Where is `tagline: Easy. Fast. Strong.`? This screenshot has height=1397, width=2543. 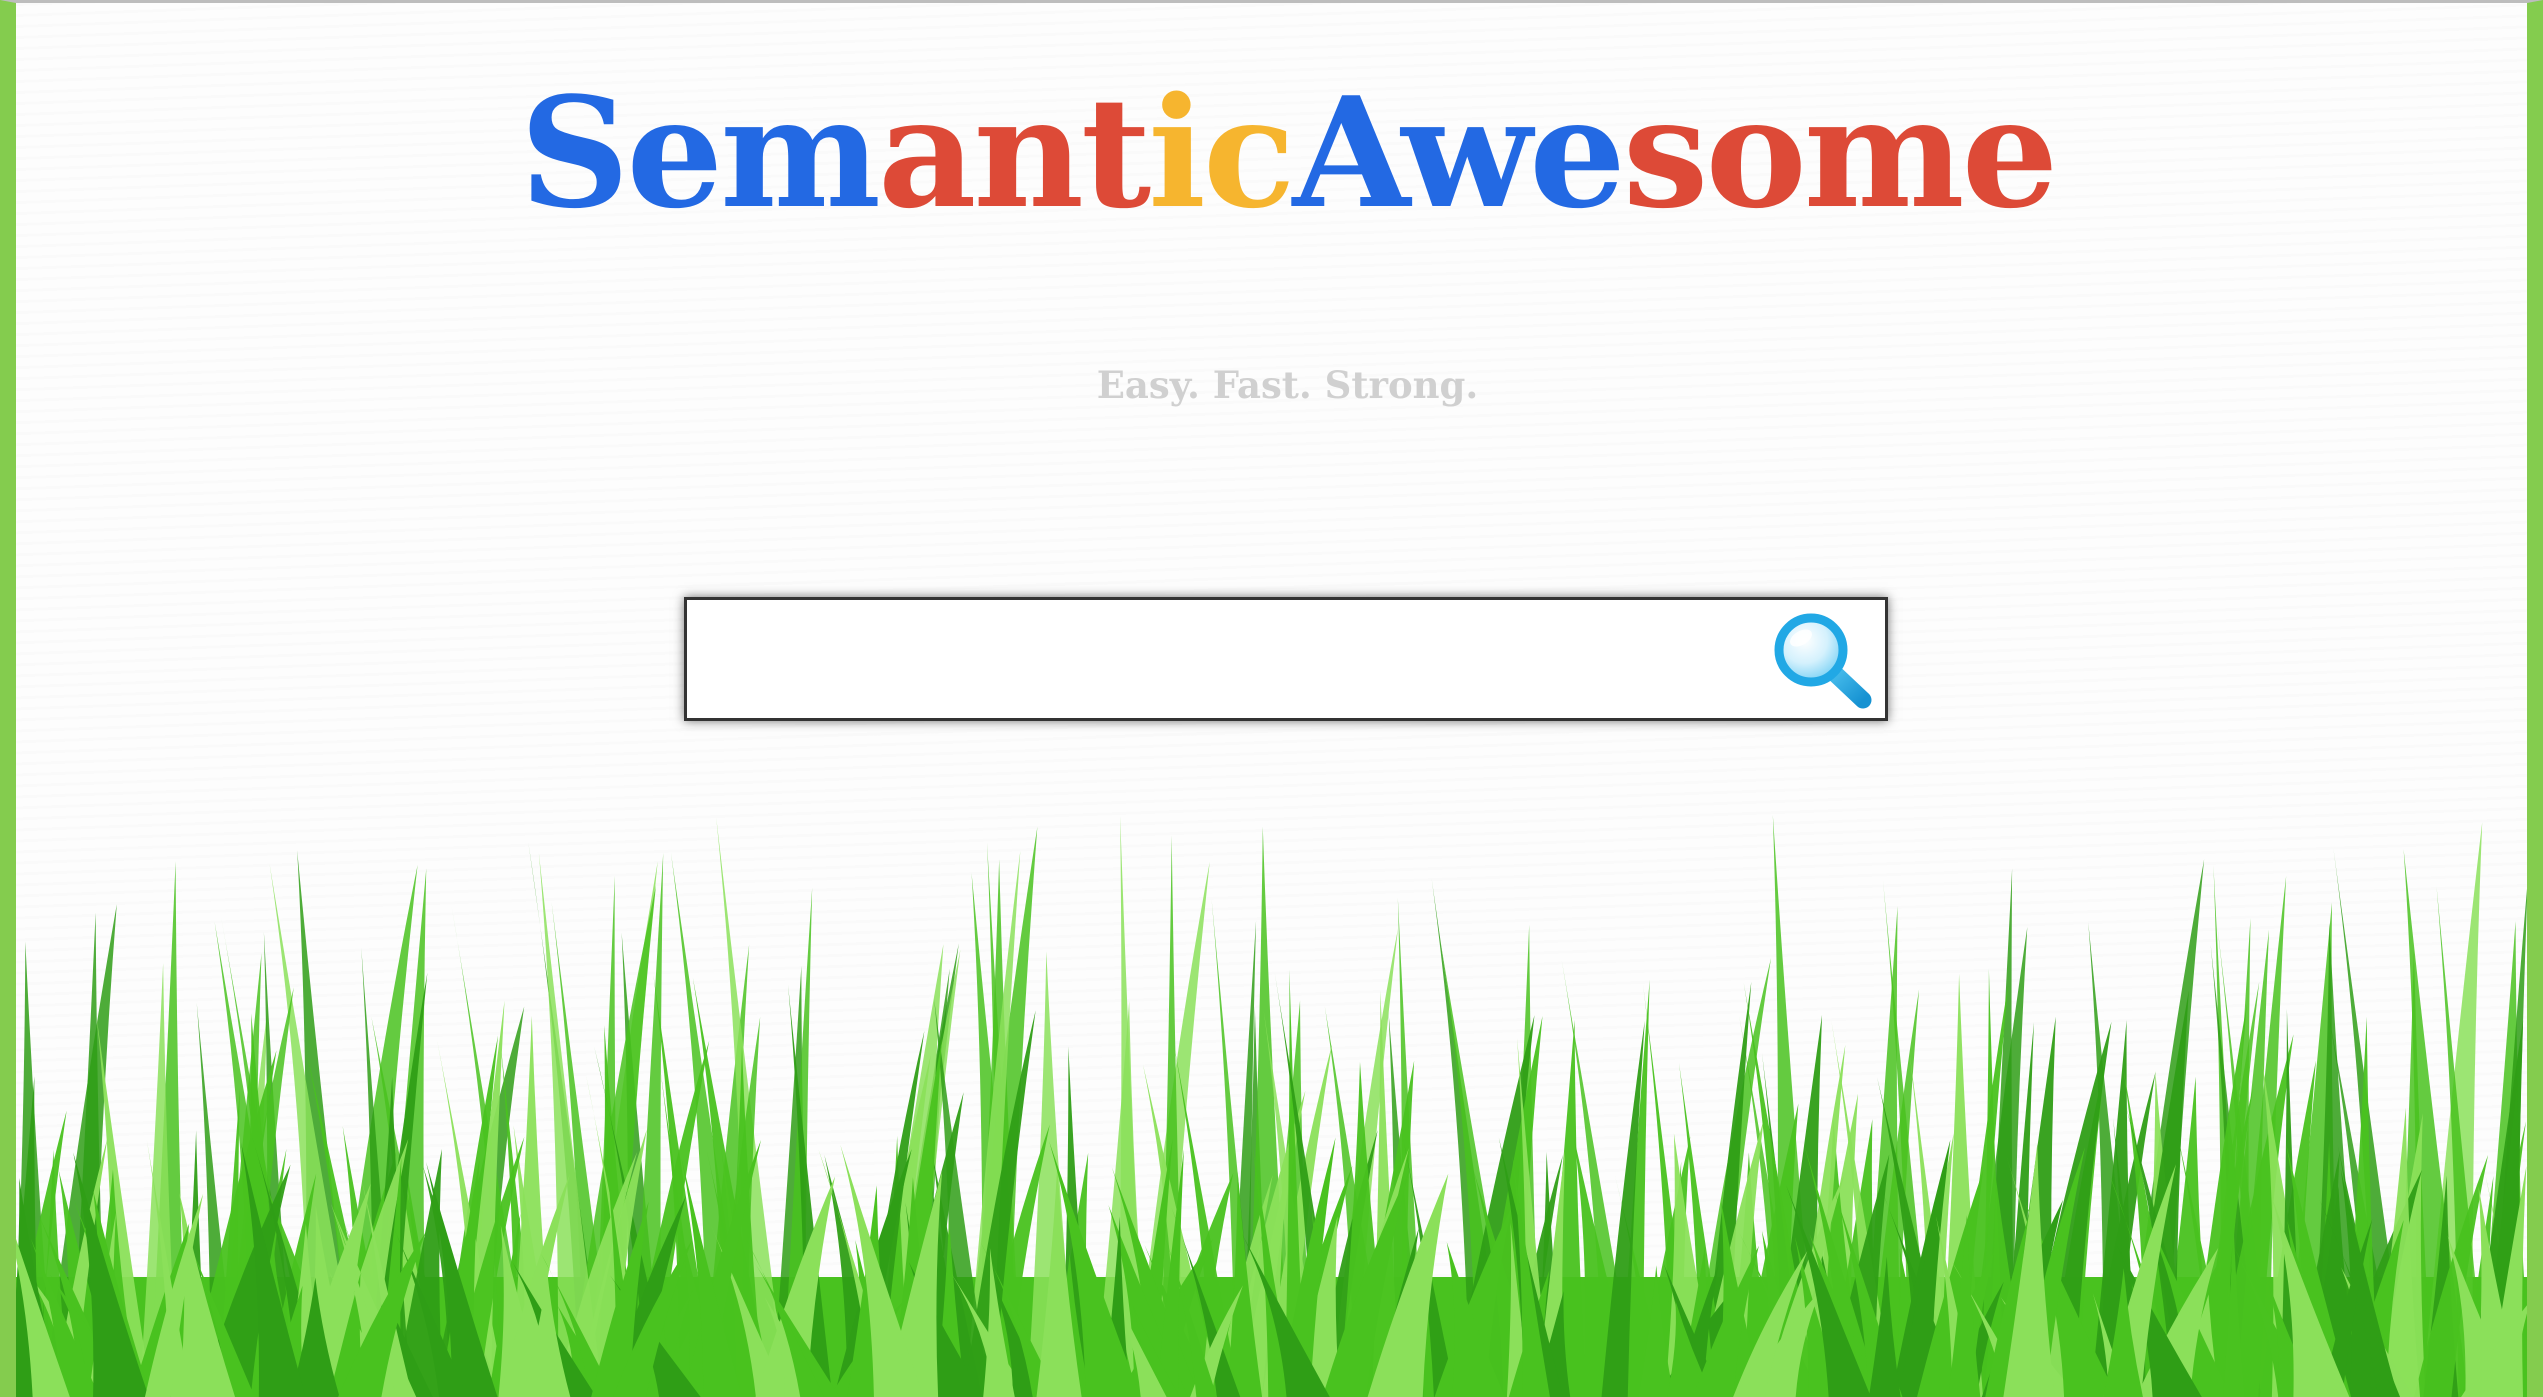
tagline: Easy. Fast. Strong. is located at coordinates (1287, 385).